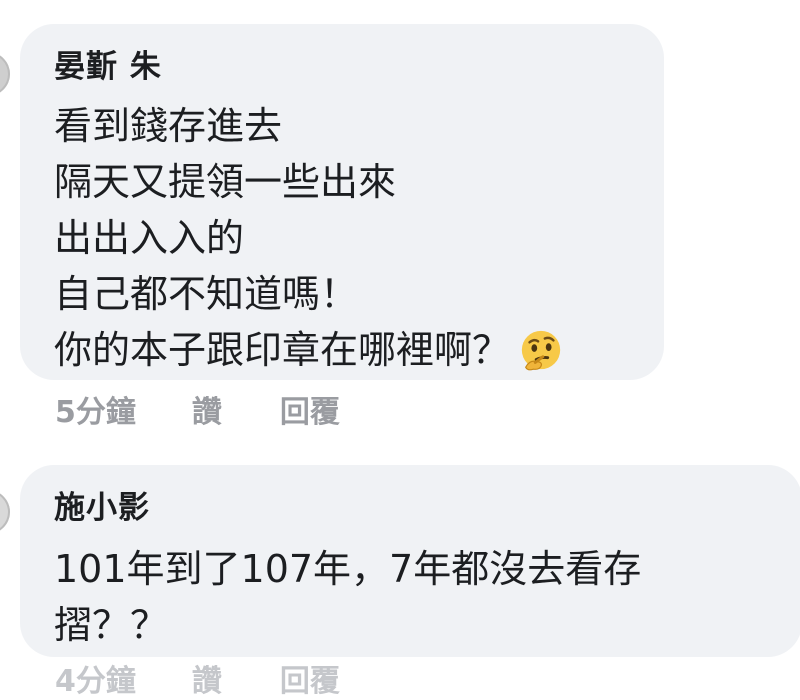  Describe the element at coordinates (282, 350) in the screenshot. I see `comment-line-text: 你的本子跟印章在哪裡啊？` at that location.